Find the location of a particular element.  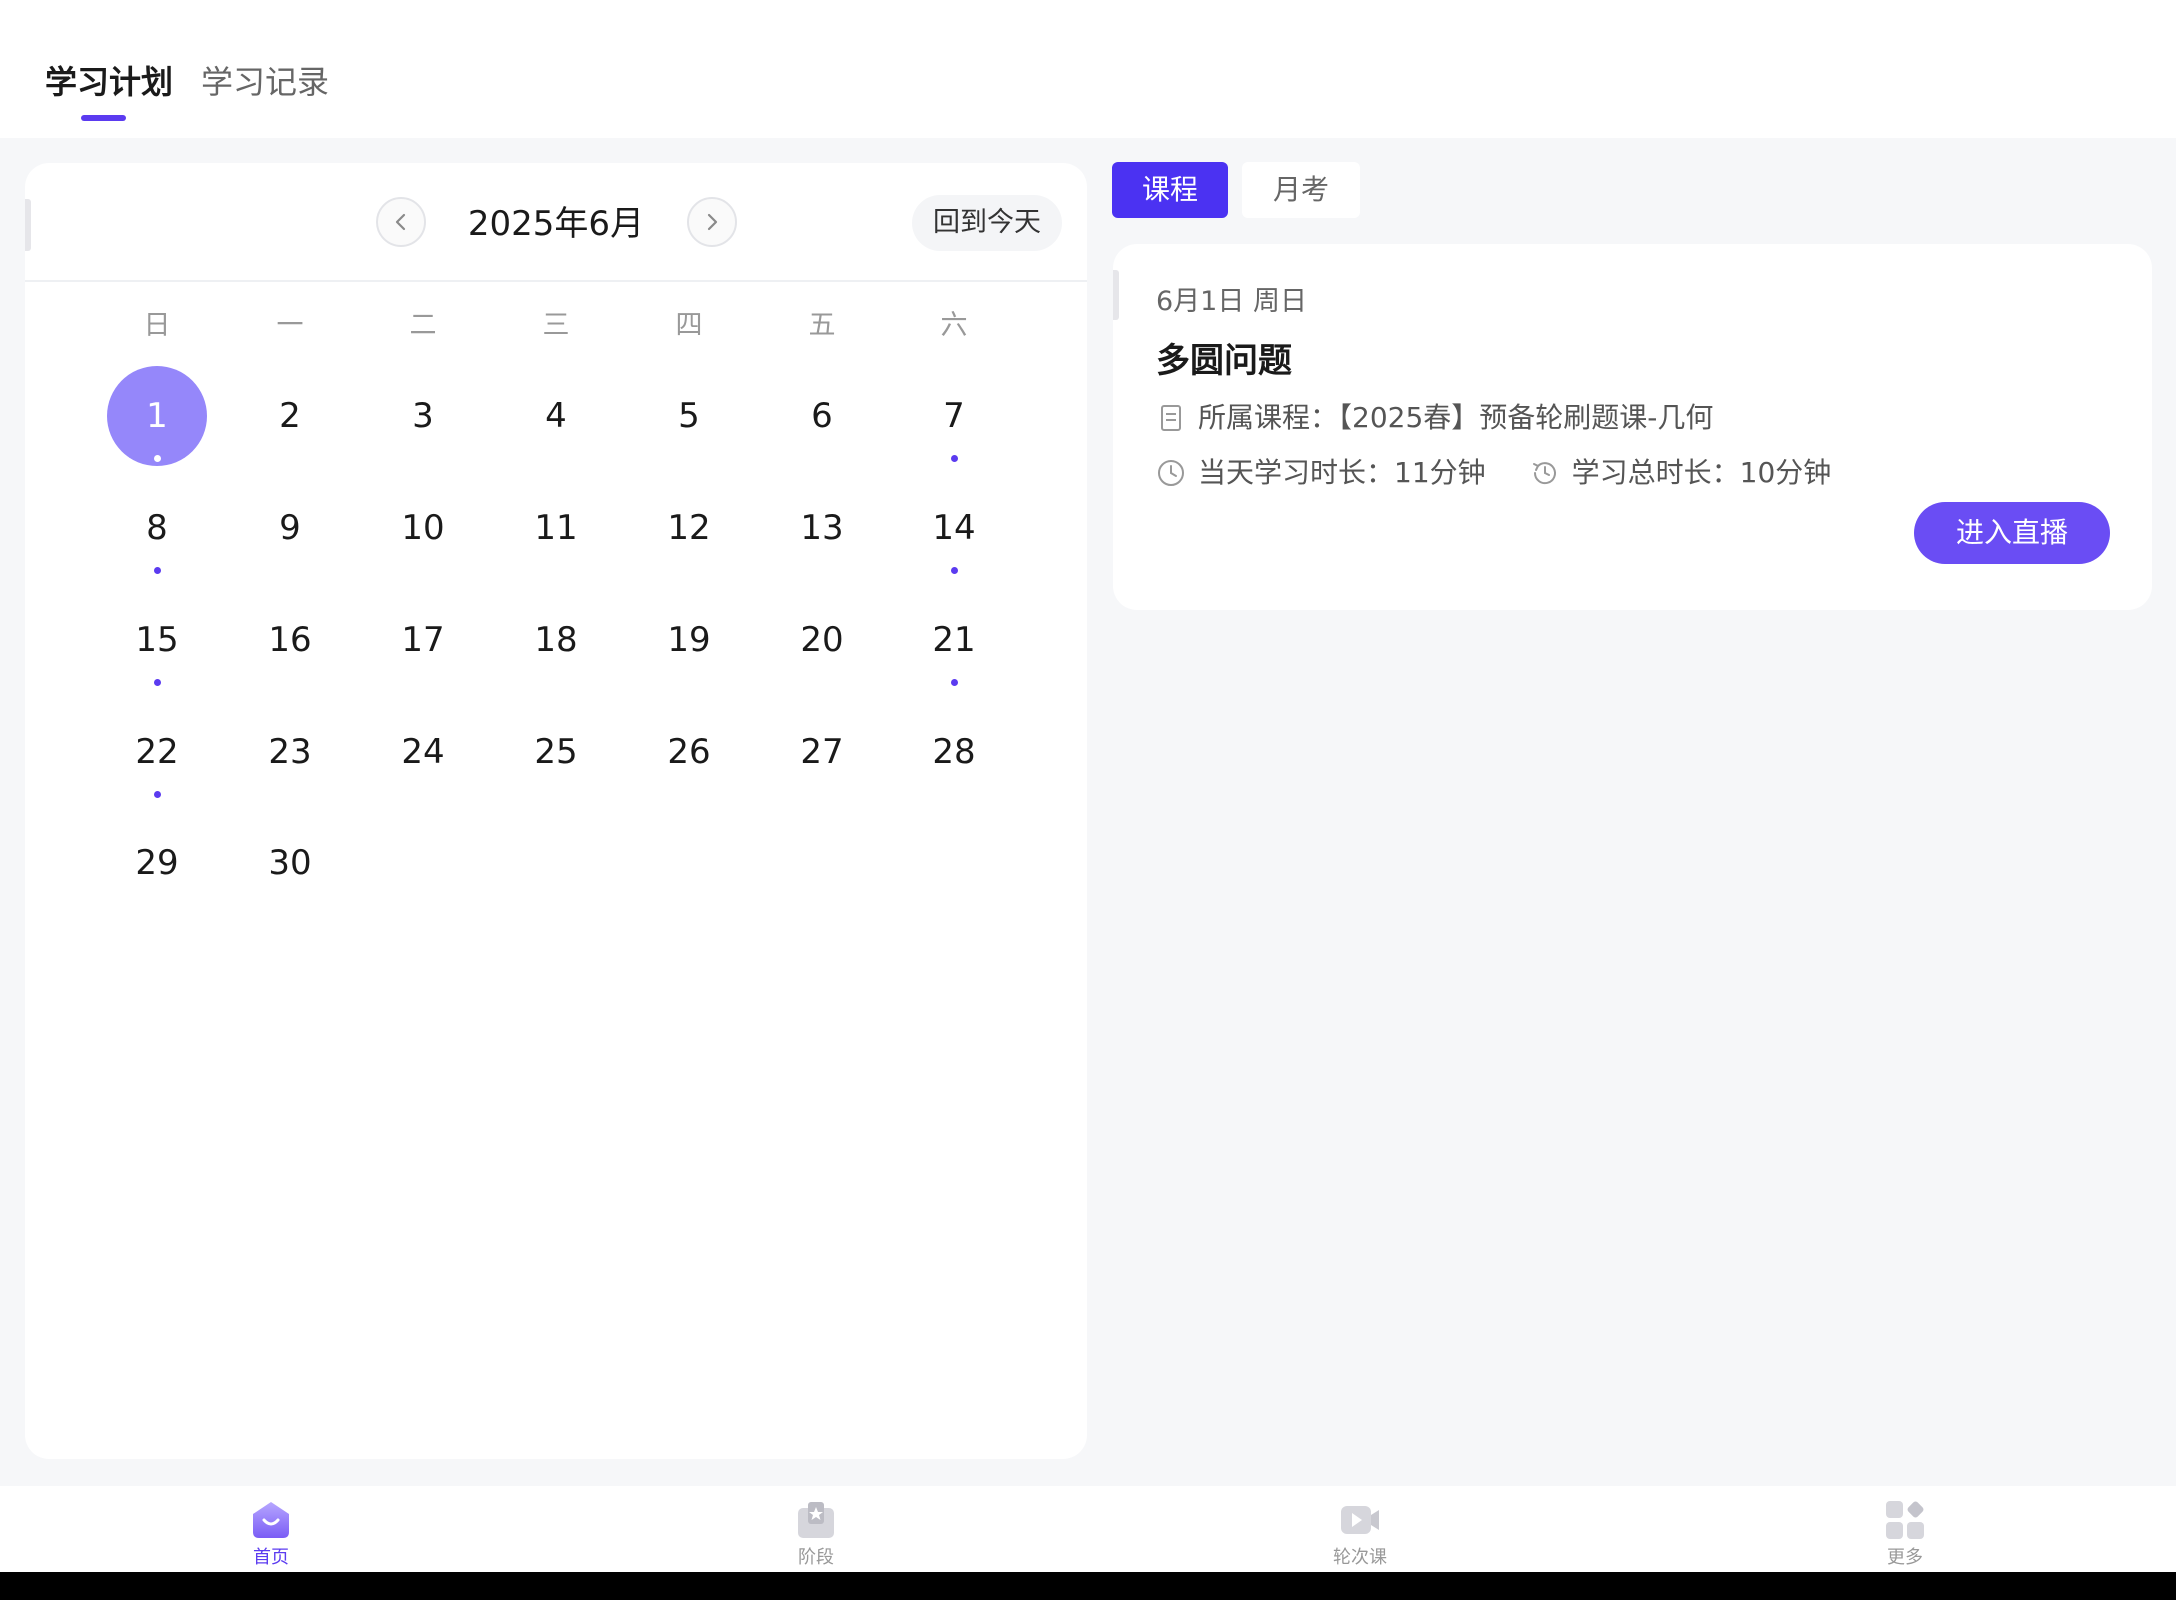

calendar-day-number: 26 is located at coordinates (689, 752).